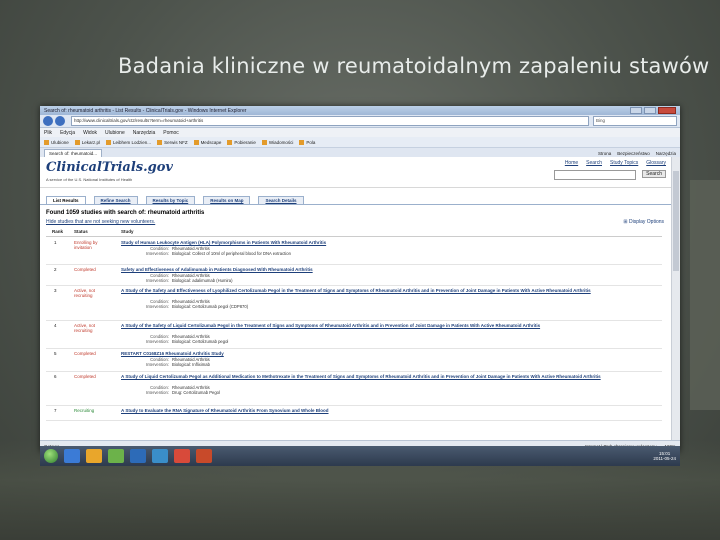 This screenshot has width=720, height=540. Describe the element at coordinates (55, 269) in the screenshot. I see `row-rank: 2` at that location.